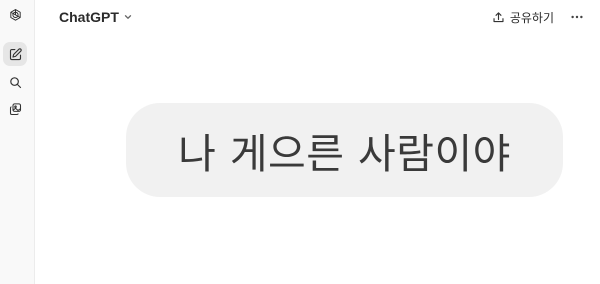 Image resolution: width=600 pixels, height=284 pixels. I want to click on share-button: 공유하기, so click(523, 17).